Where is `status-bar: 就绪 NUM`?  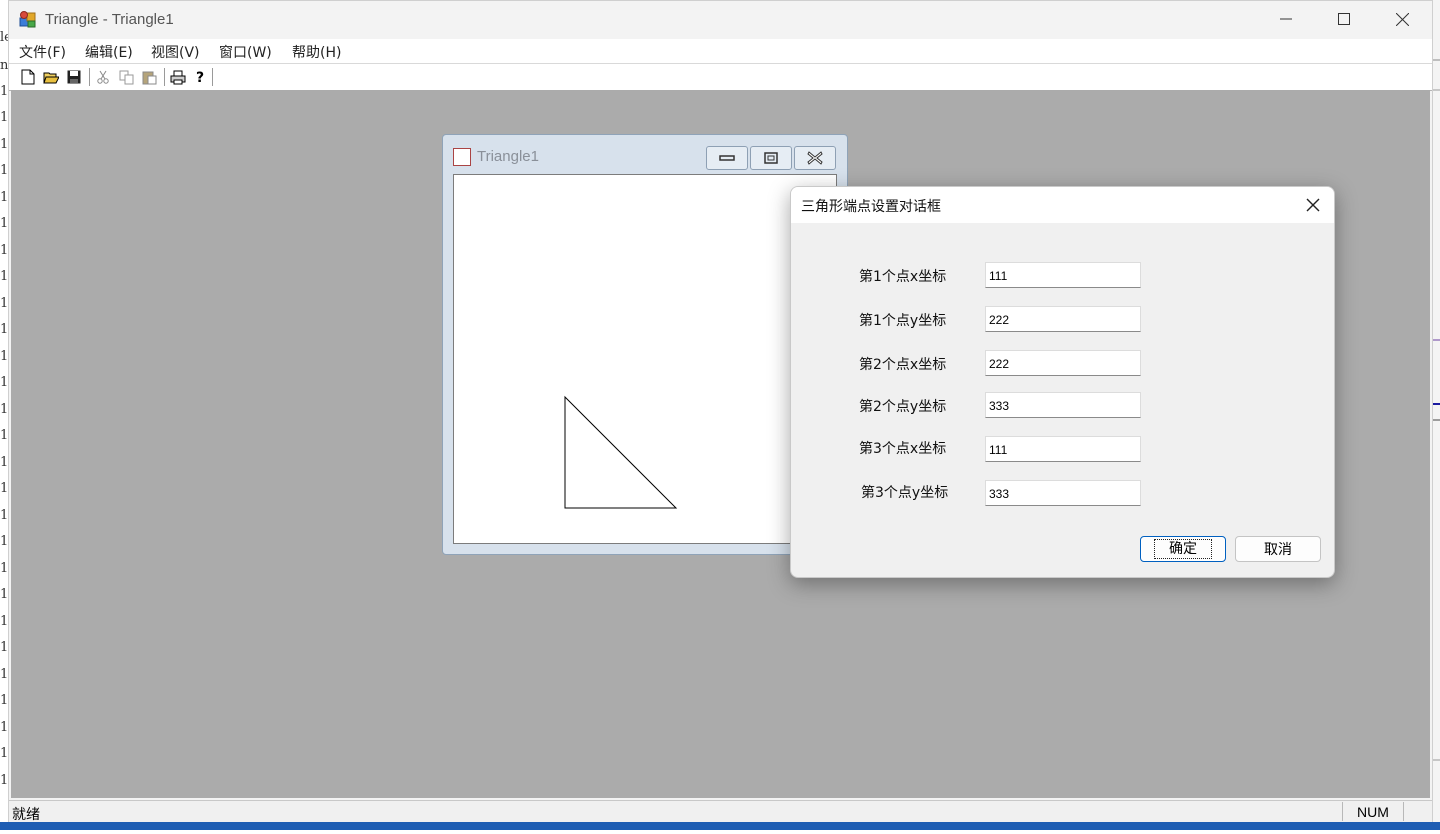
status-bar: 就绪 NUM is located at coordinates (720, 812).